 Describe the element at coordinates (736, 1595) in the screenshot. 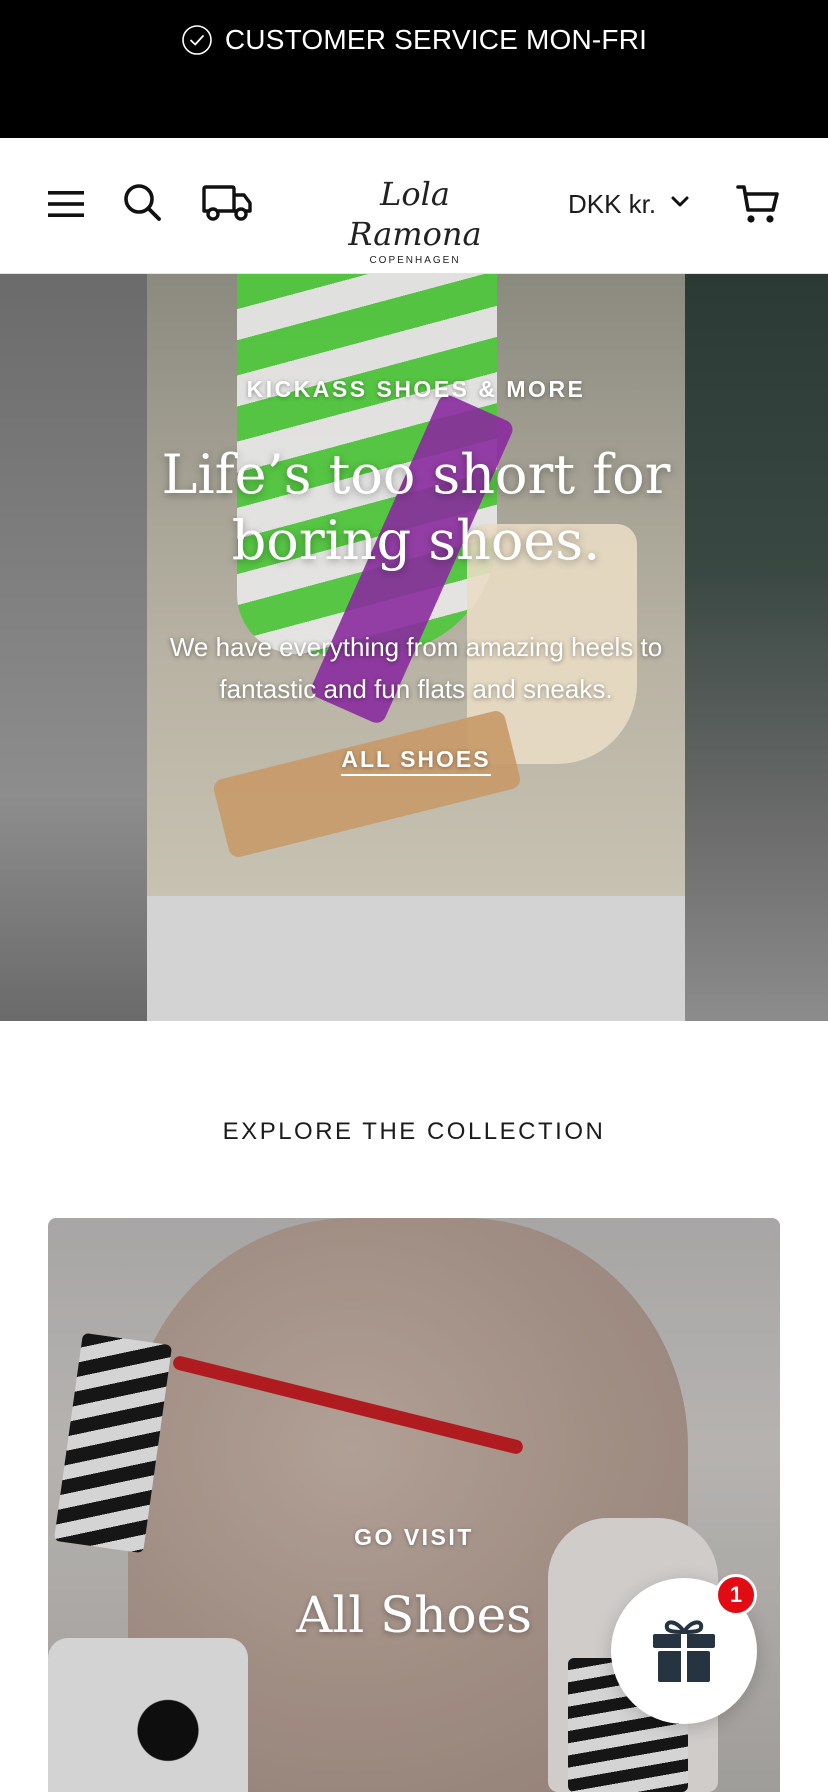

I see `notification-badge: 1` at that location.